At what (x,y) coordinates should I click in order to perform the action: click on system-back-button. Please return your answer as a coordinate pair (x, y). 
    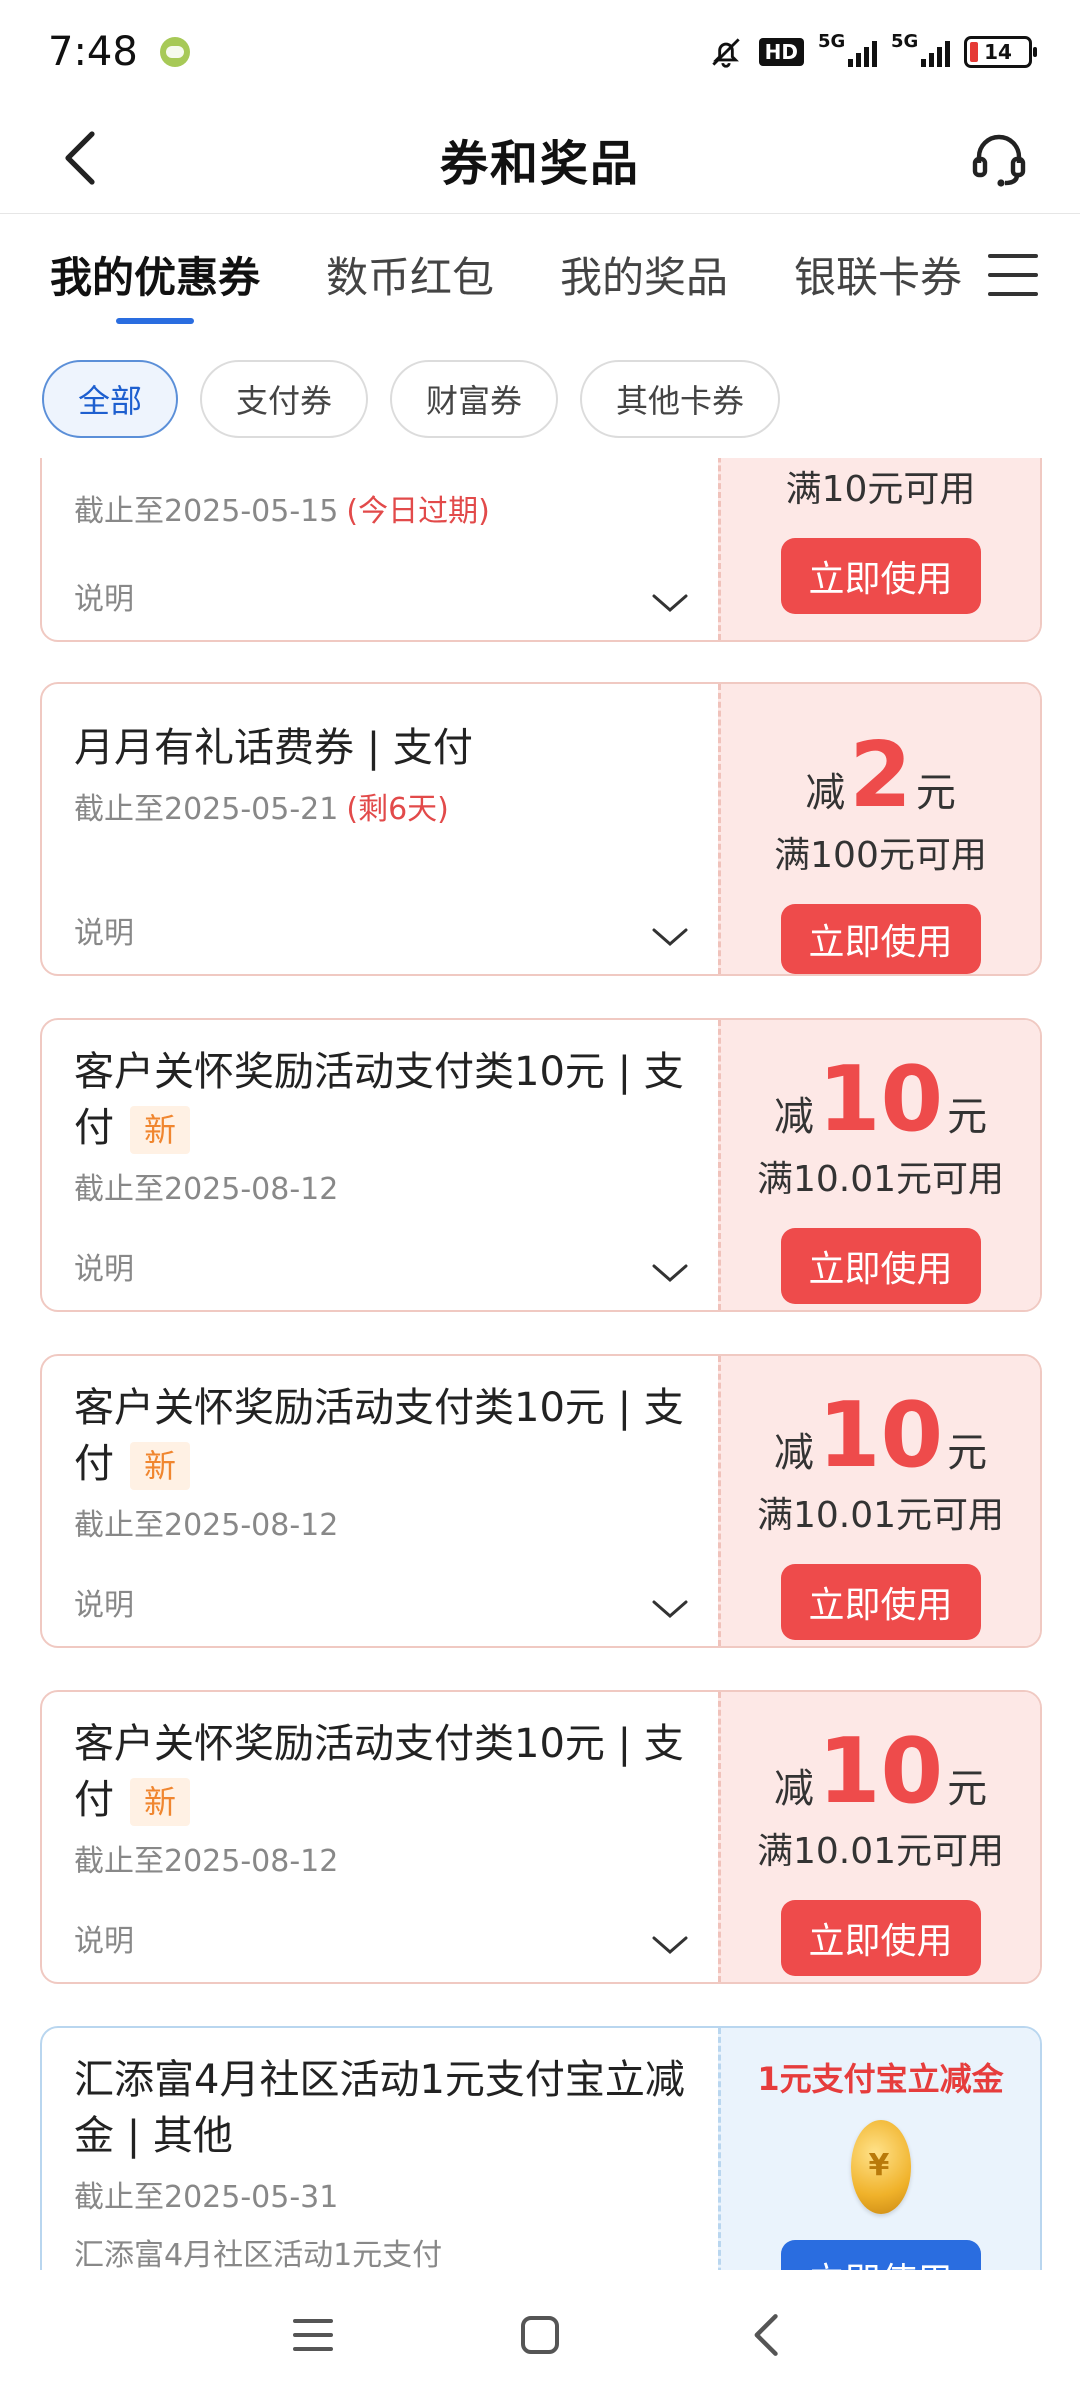
    Looking at the image, I should click on (767, 2335).